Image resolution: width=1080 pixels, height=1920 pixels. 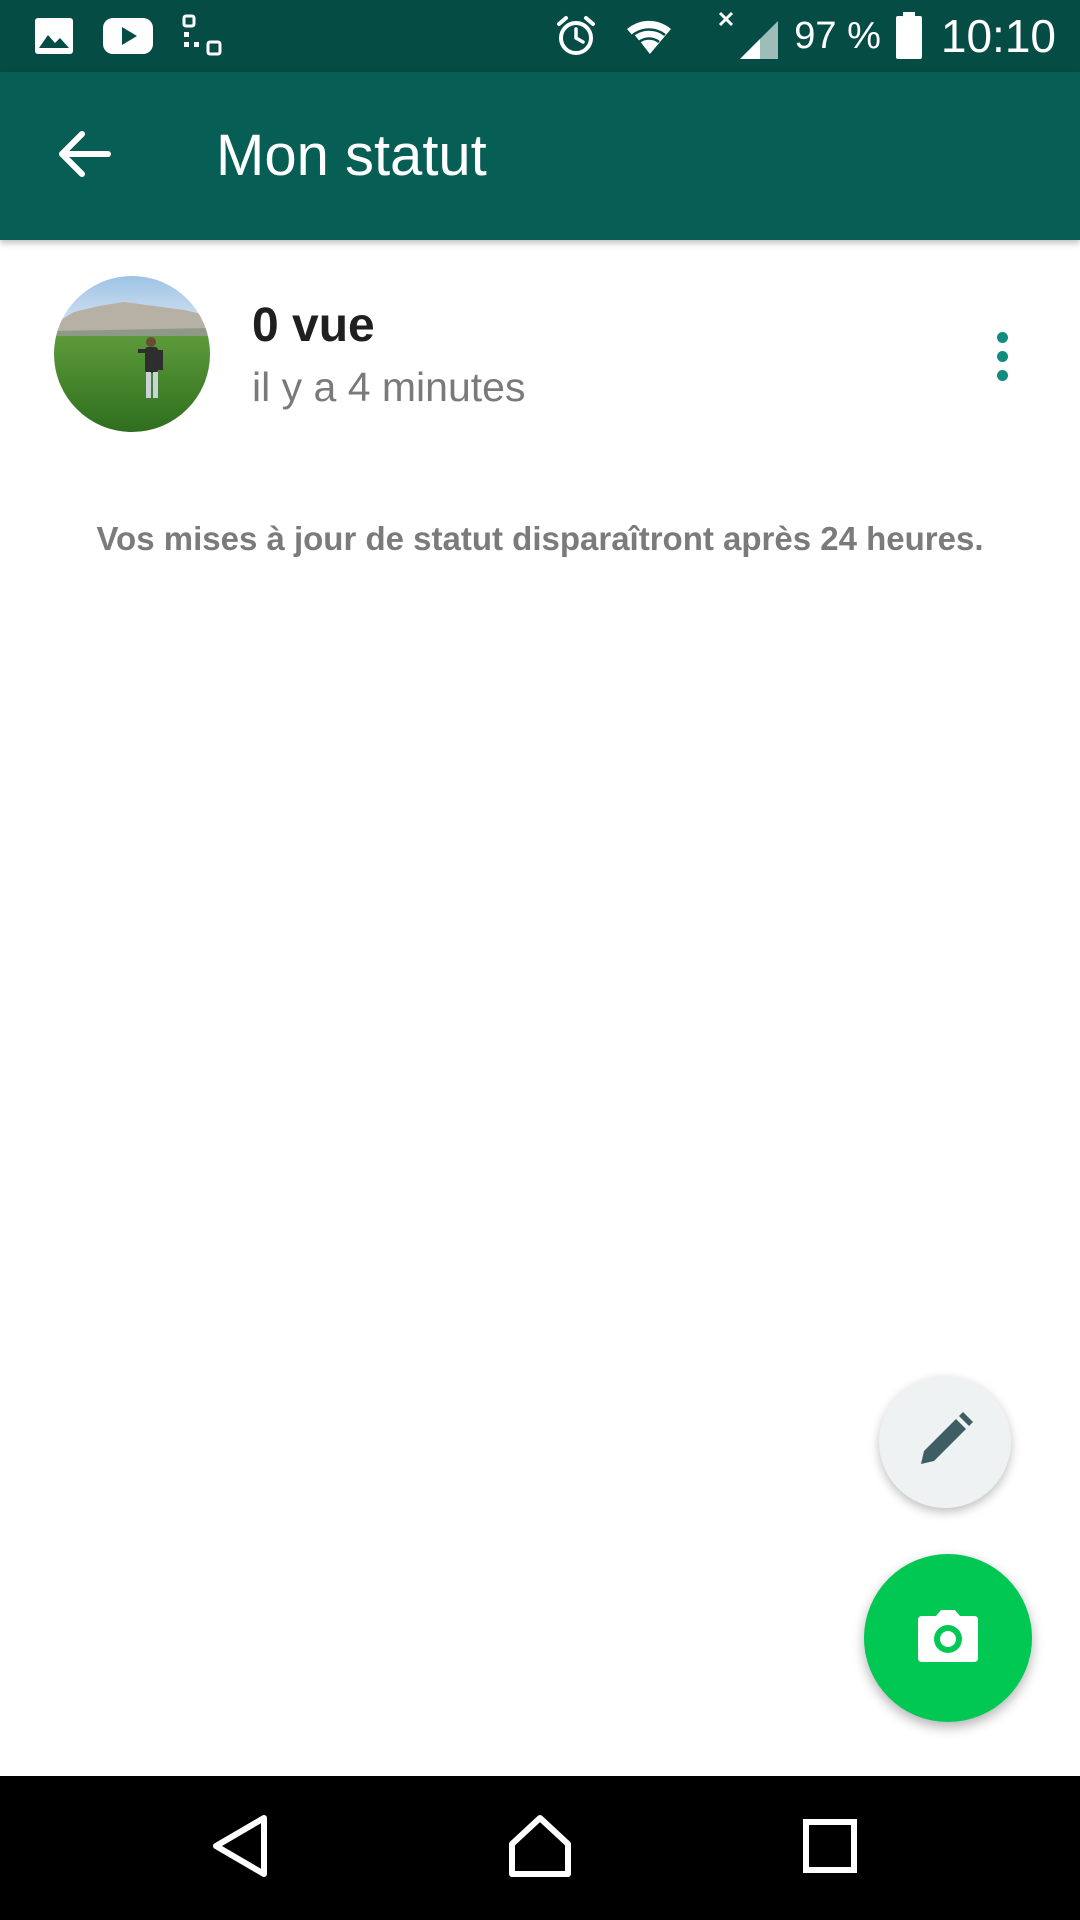 I want to click on status-bar-right: 97 % 10:10, so click(x=805, y=36).